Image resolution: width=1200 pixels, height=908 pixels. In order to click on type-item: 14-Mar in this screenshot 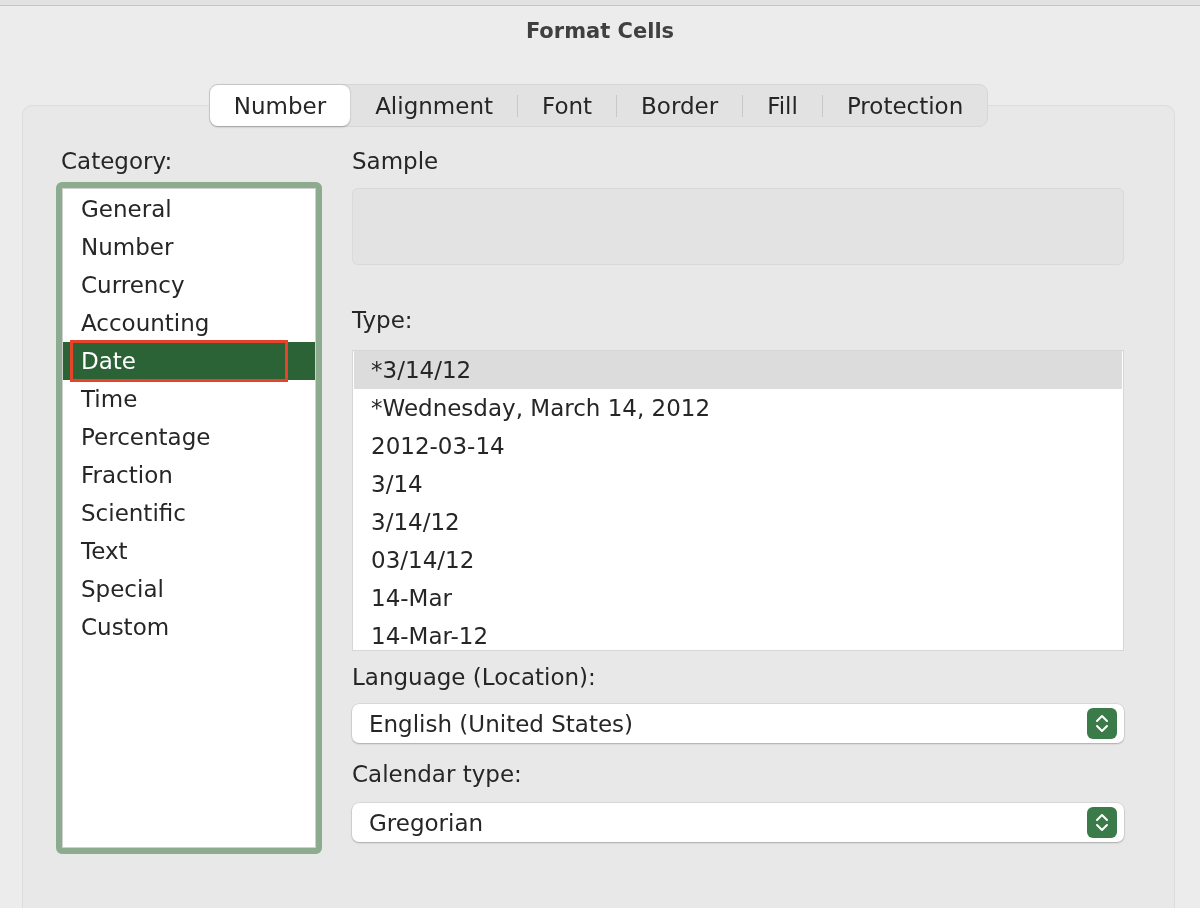, I will do `click(738, 598)`.